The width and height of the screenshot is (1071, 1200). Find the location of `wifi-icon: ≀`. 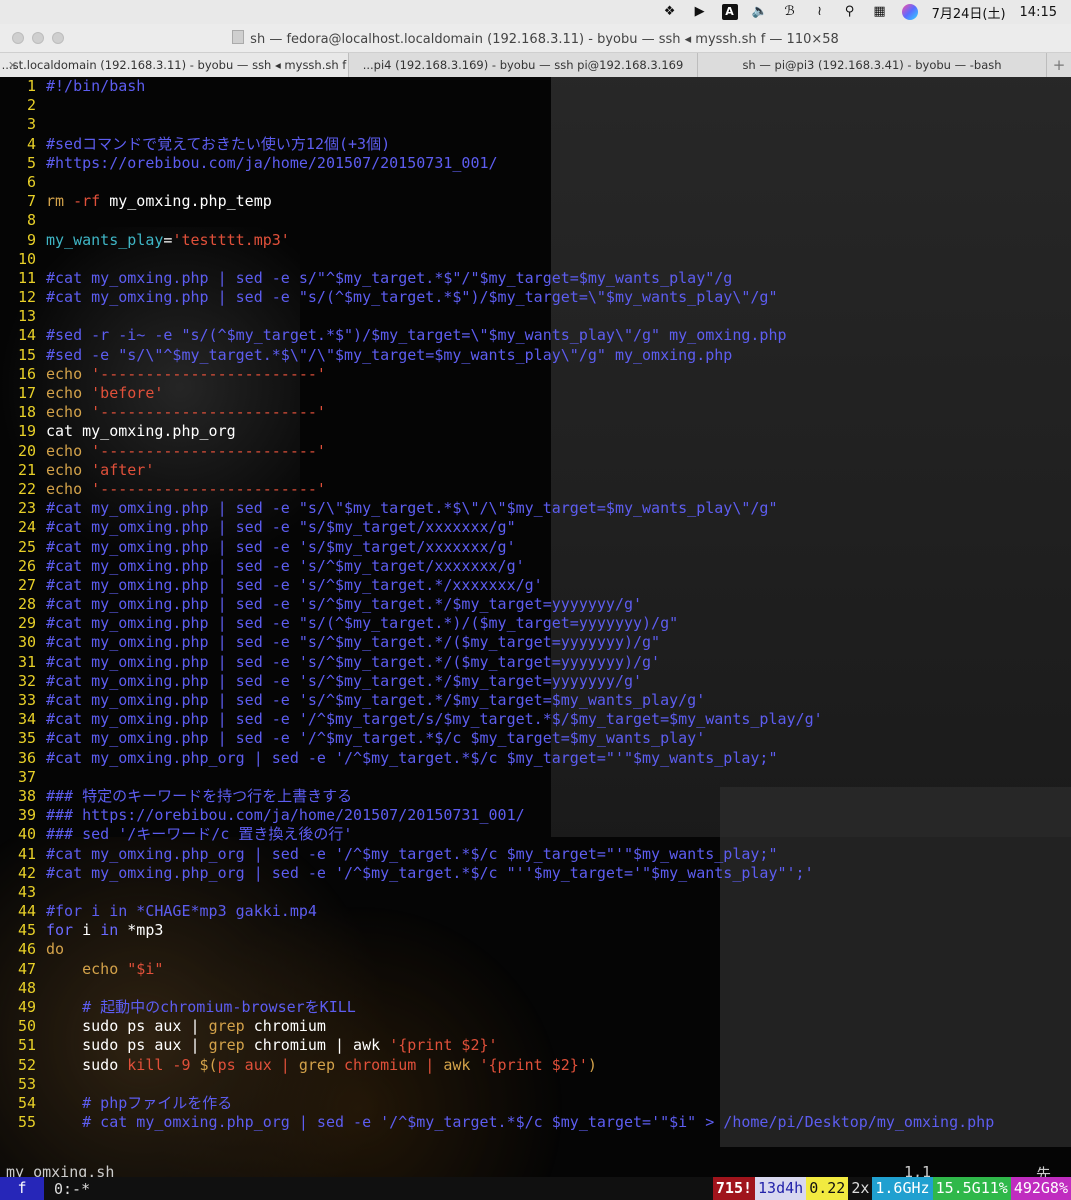

wifi-icon: ≀ is located at coordinates (820, 12).